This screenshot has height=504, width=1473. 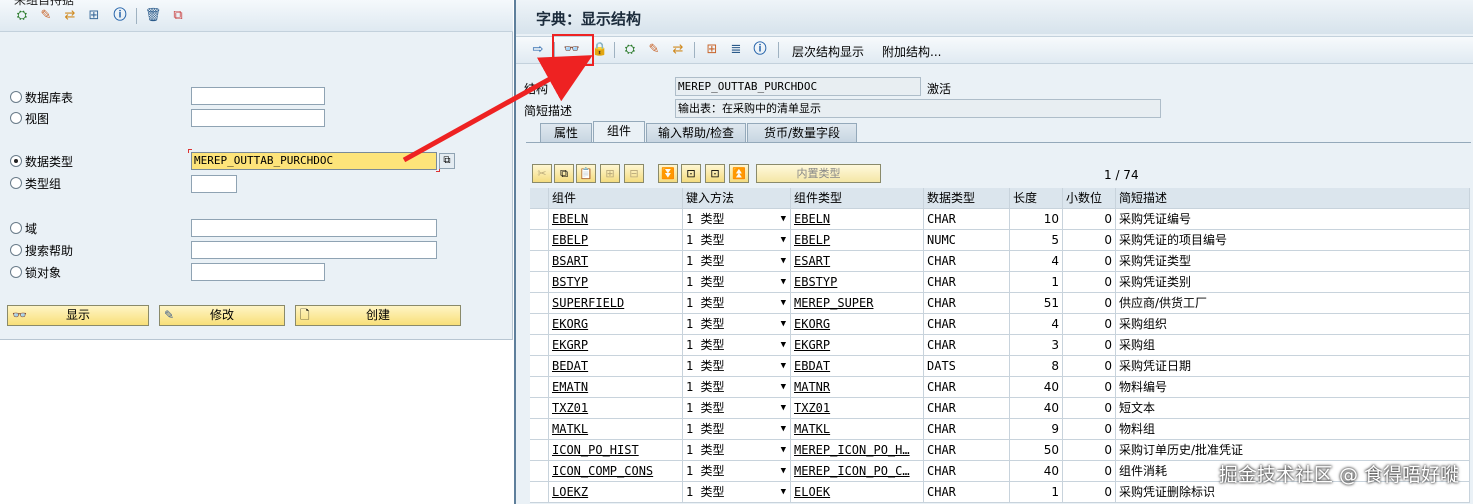 I want to click on scroll-down-icon: ⏬, so click(x=668, y=173).